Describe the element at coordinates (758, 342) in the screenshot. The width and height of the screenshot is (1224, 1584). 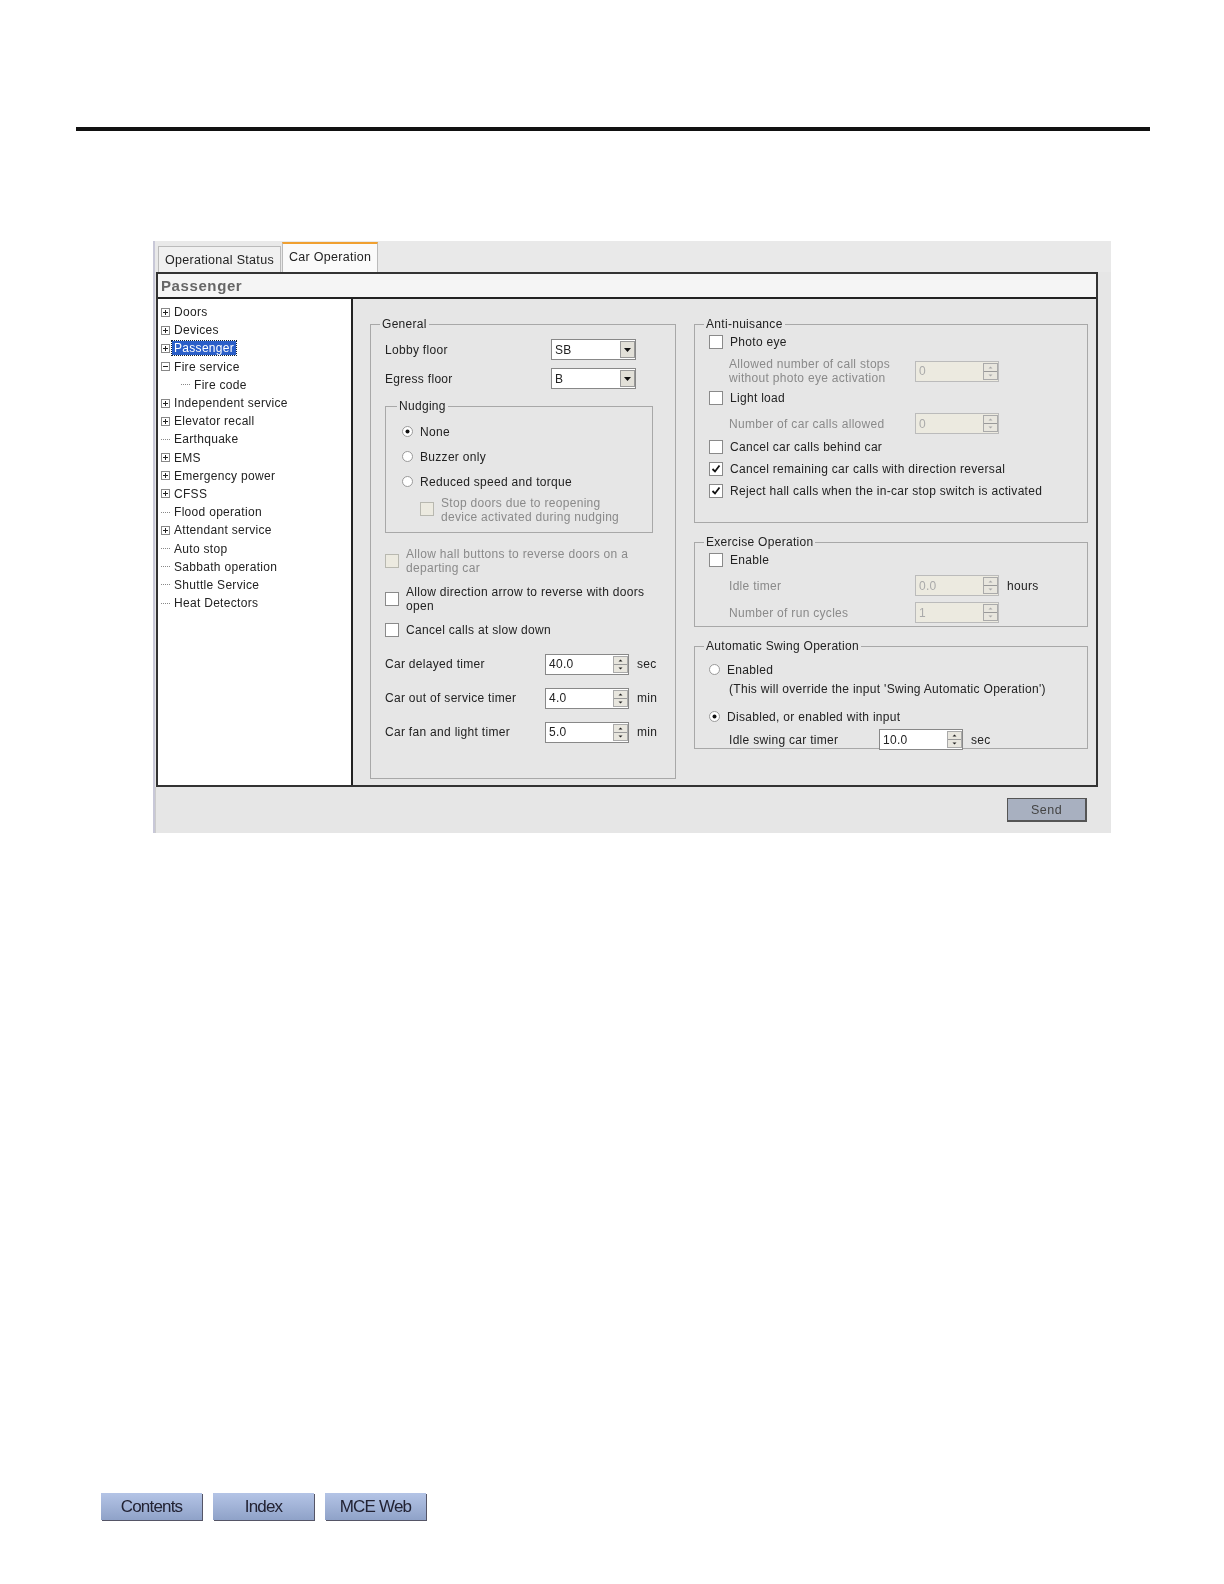
I see `checkbox-label: Photo eye` at that location.